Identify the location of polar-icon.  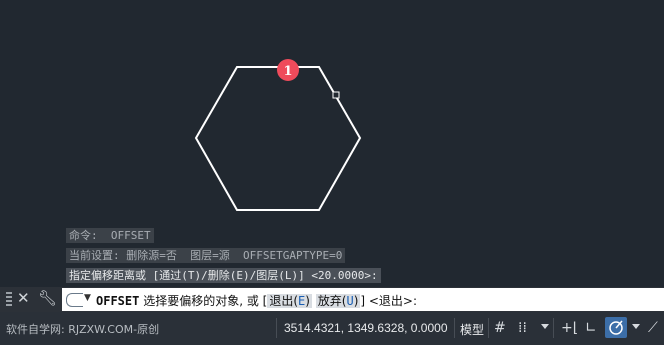
(616, 327).